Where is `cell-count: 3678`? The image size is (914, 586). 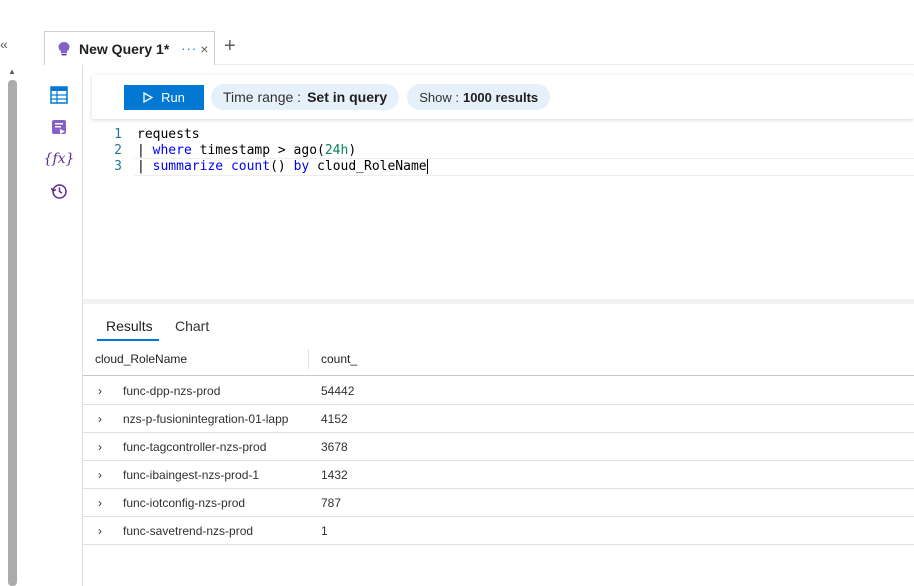
cell-count: 3678 is located at coordinates (334, 447).